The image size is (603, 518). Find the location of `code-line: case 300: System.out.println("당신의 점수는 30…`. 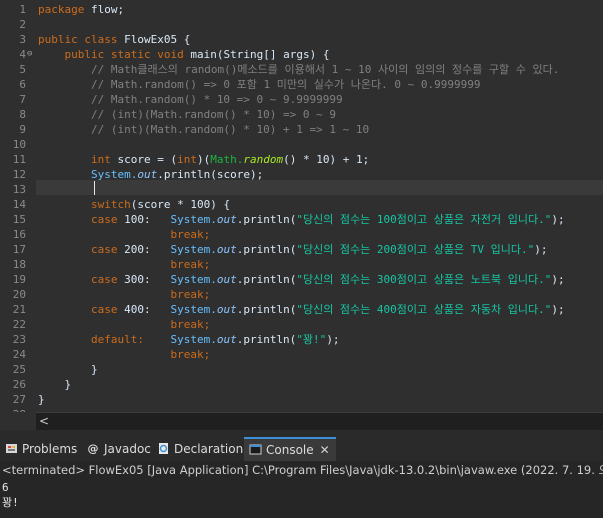

code-line: case 300: System.out.println("당신의 점수는 30… is located at coordinates (301, 279).